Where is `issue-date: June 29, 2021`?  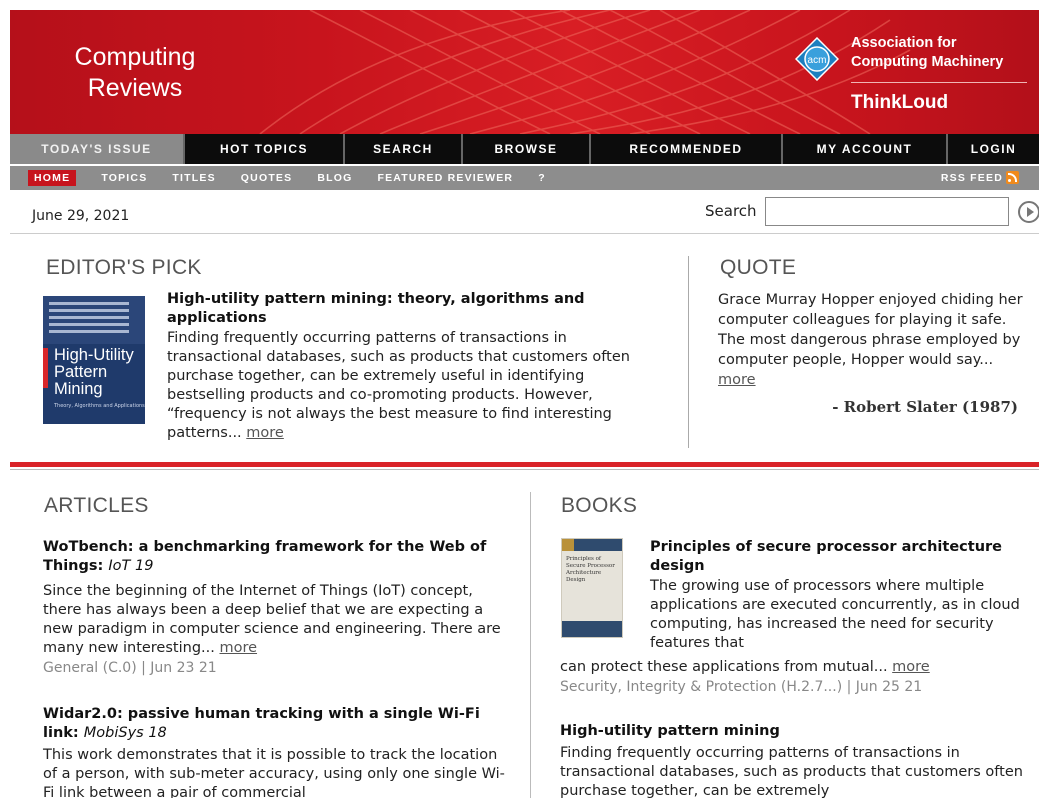 issue-date: June 29, 2021 is located at coordinates (81, 216).